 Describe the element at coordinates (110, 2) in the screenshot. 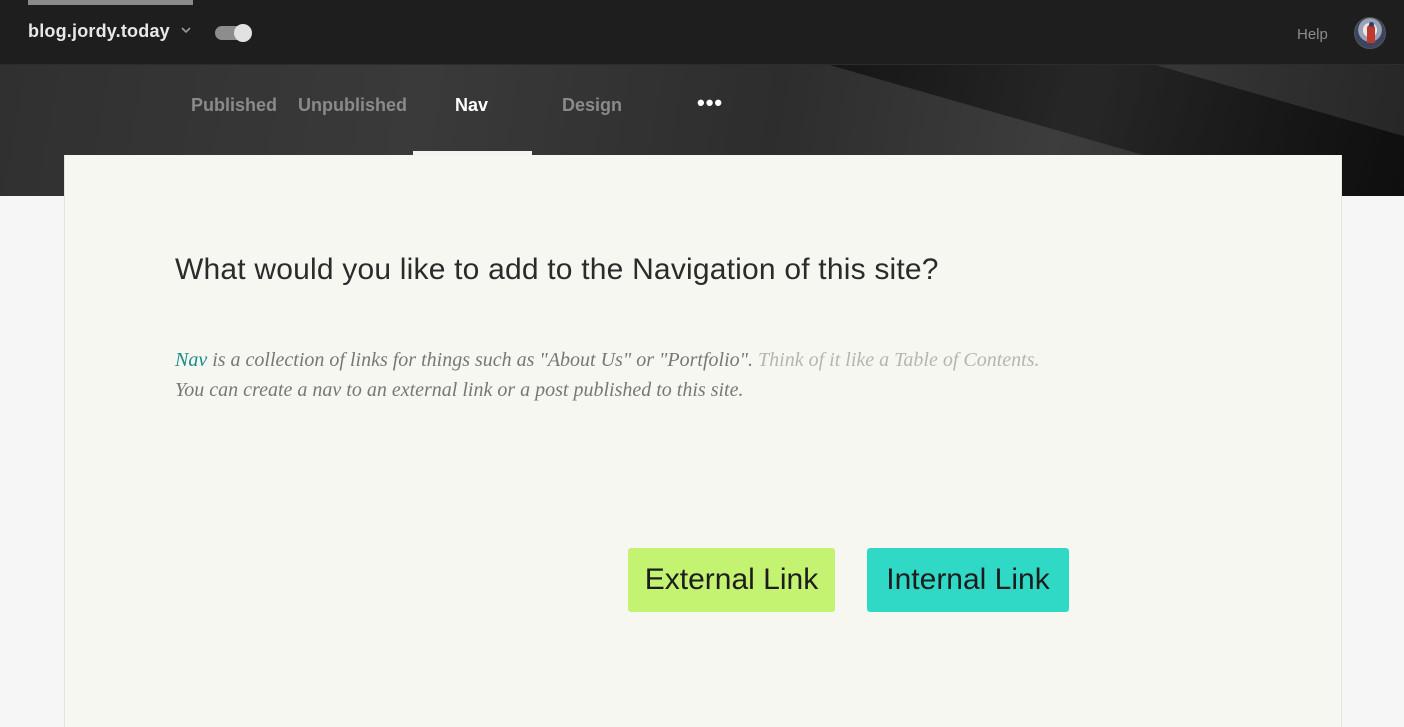

I see `top-accent-line` at that location.